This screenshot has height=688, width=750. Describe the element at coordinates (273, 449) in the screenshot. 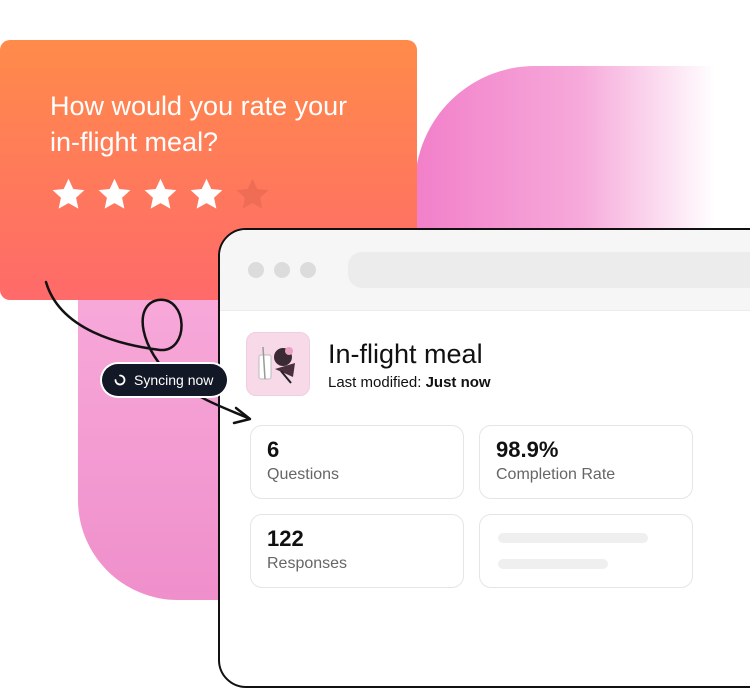

I see `stat-value: 6` at that location.